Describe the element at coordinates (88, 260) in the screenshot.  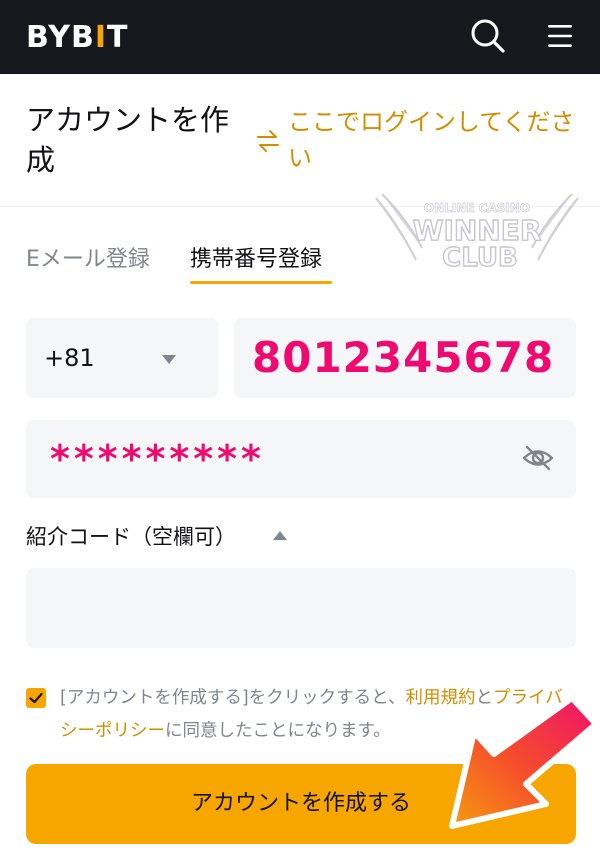
I see `tab-email-register: Eメール登録` at that location.